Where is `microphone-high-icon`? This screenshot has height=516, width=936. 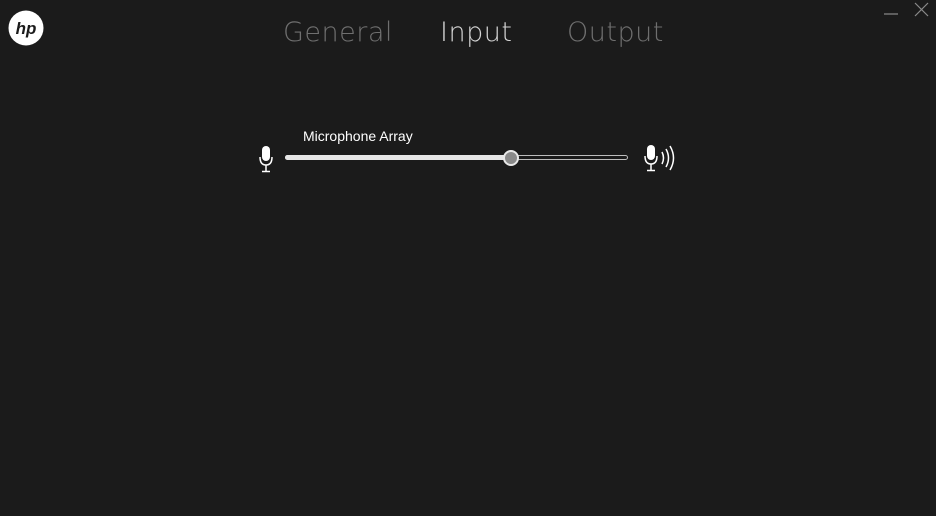 microphone-high-icon is located at coordinates (662, 159).